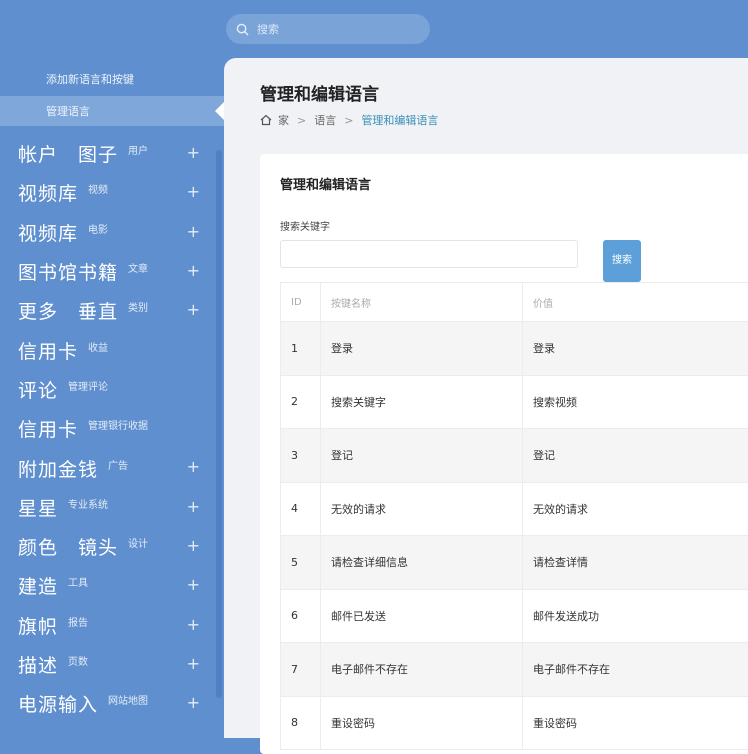 The height and width of the screenshot is (754, 748). Describe the element at coordinates (112, 507) in the screenshot. I see `sidebar-item: 星星专业系统+` at that location.